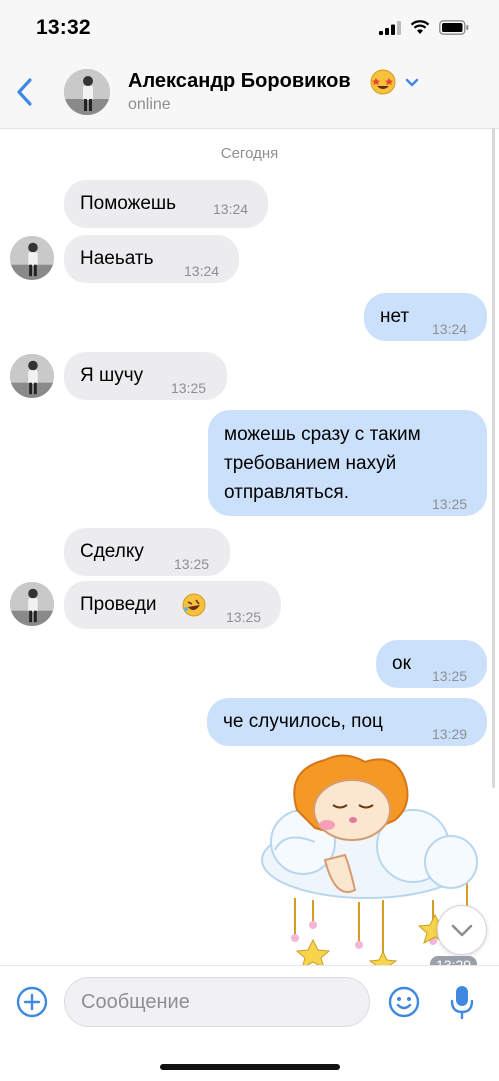 The image size is (499, 1081). What do you see at coordinates (249, 153) in the screenshot?
I see `date-separator: Сегодня` at bounding box center [249, 153].